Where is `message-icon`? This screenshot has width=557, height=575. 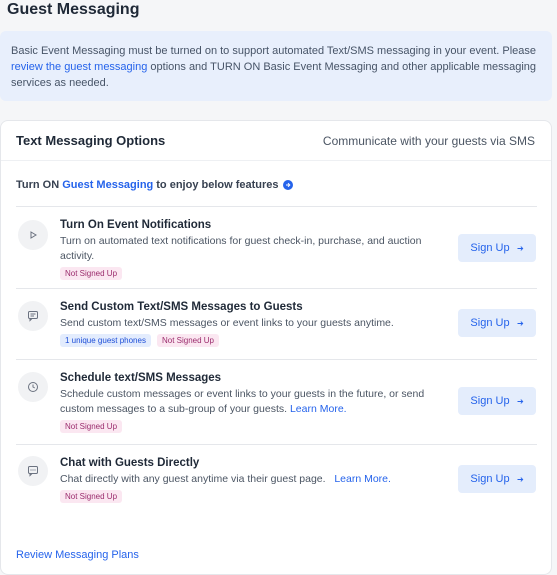 message-icon is located at coordinates (33, 316).